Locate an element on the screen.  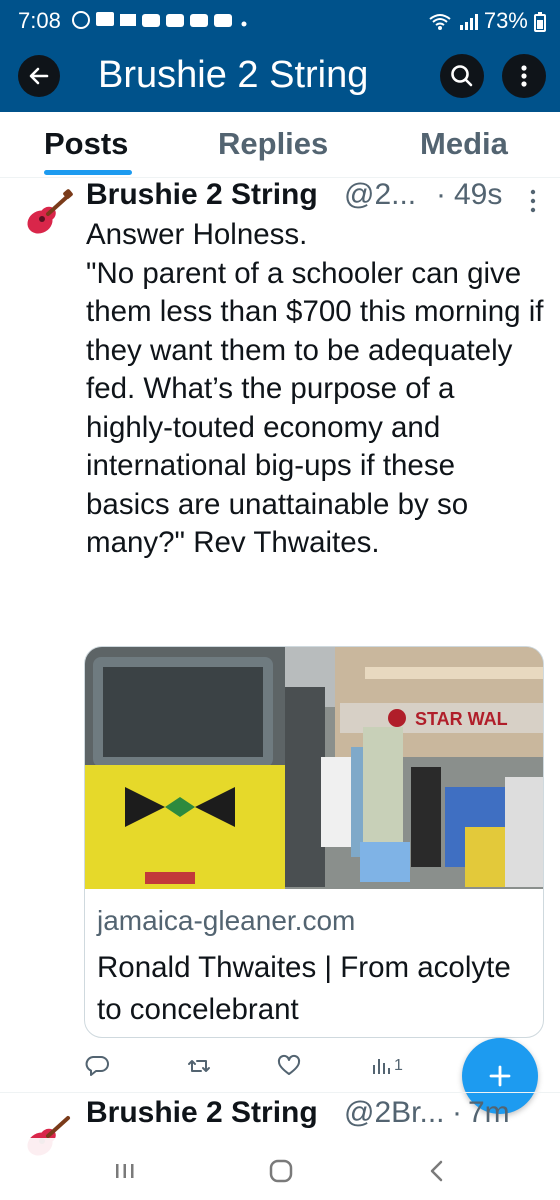
chevron-left-icon is located at coordinates (436, 1171).